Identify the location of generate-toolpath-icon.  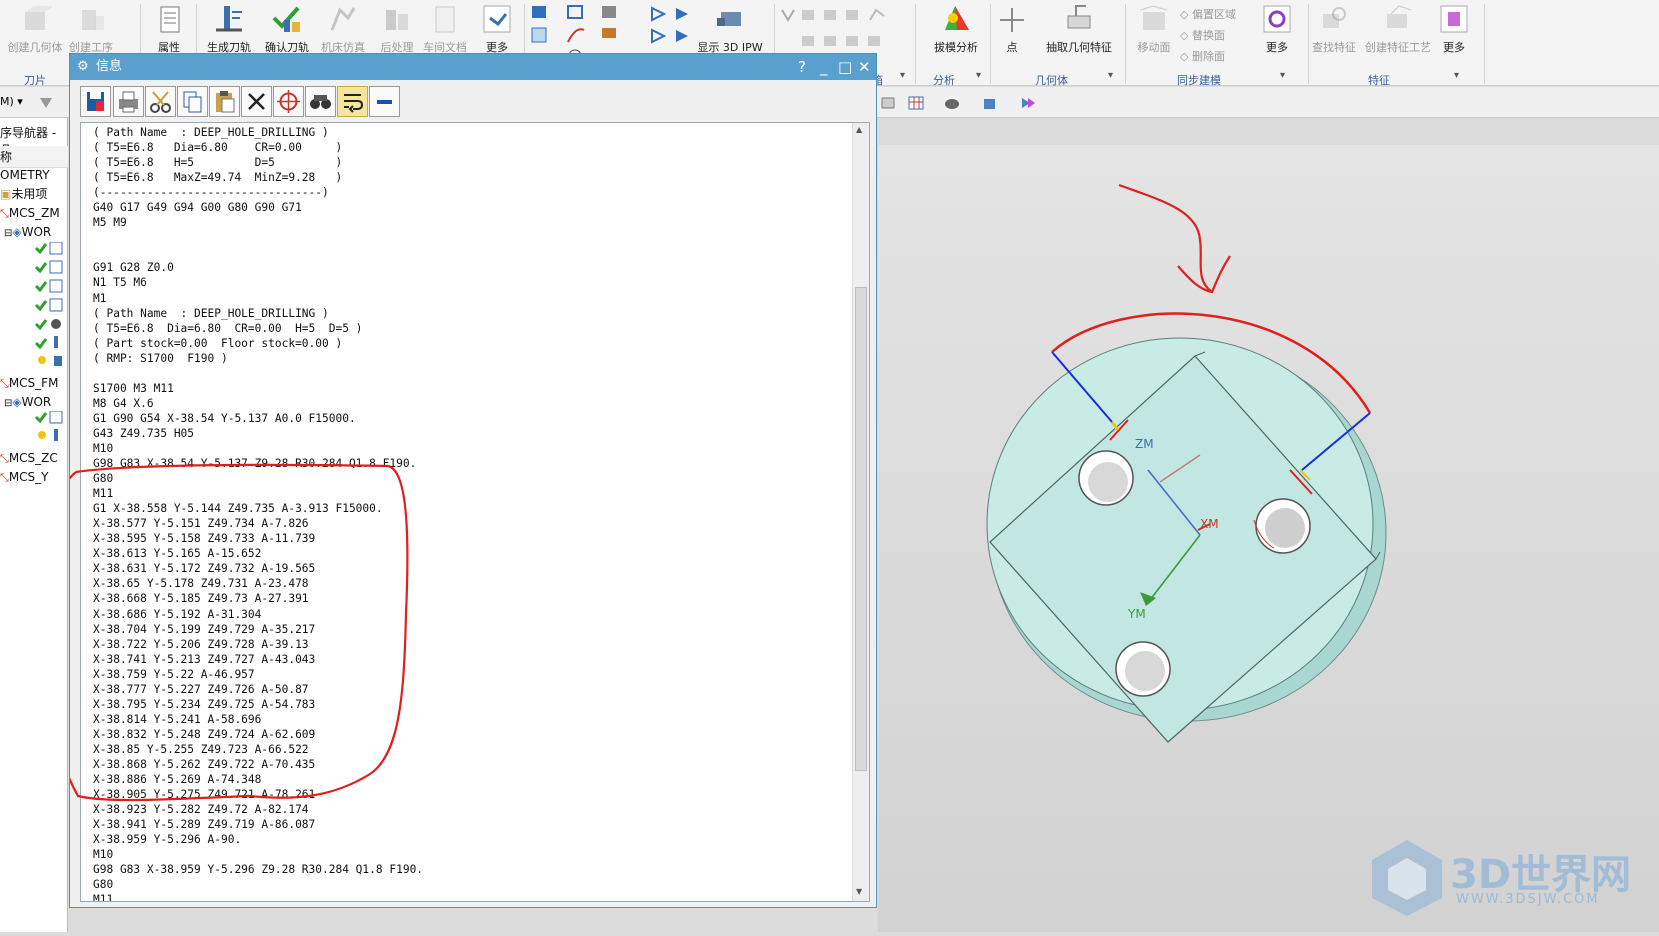
(229, 20).